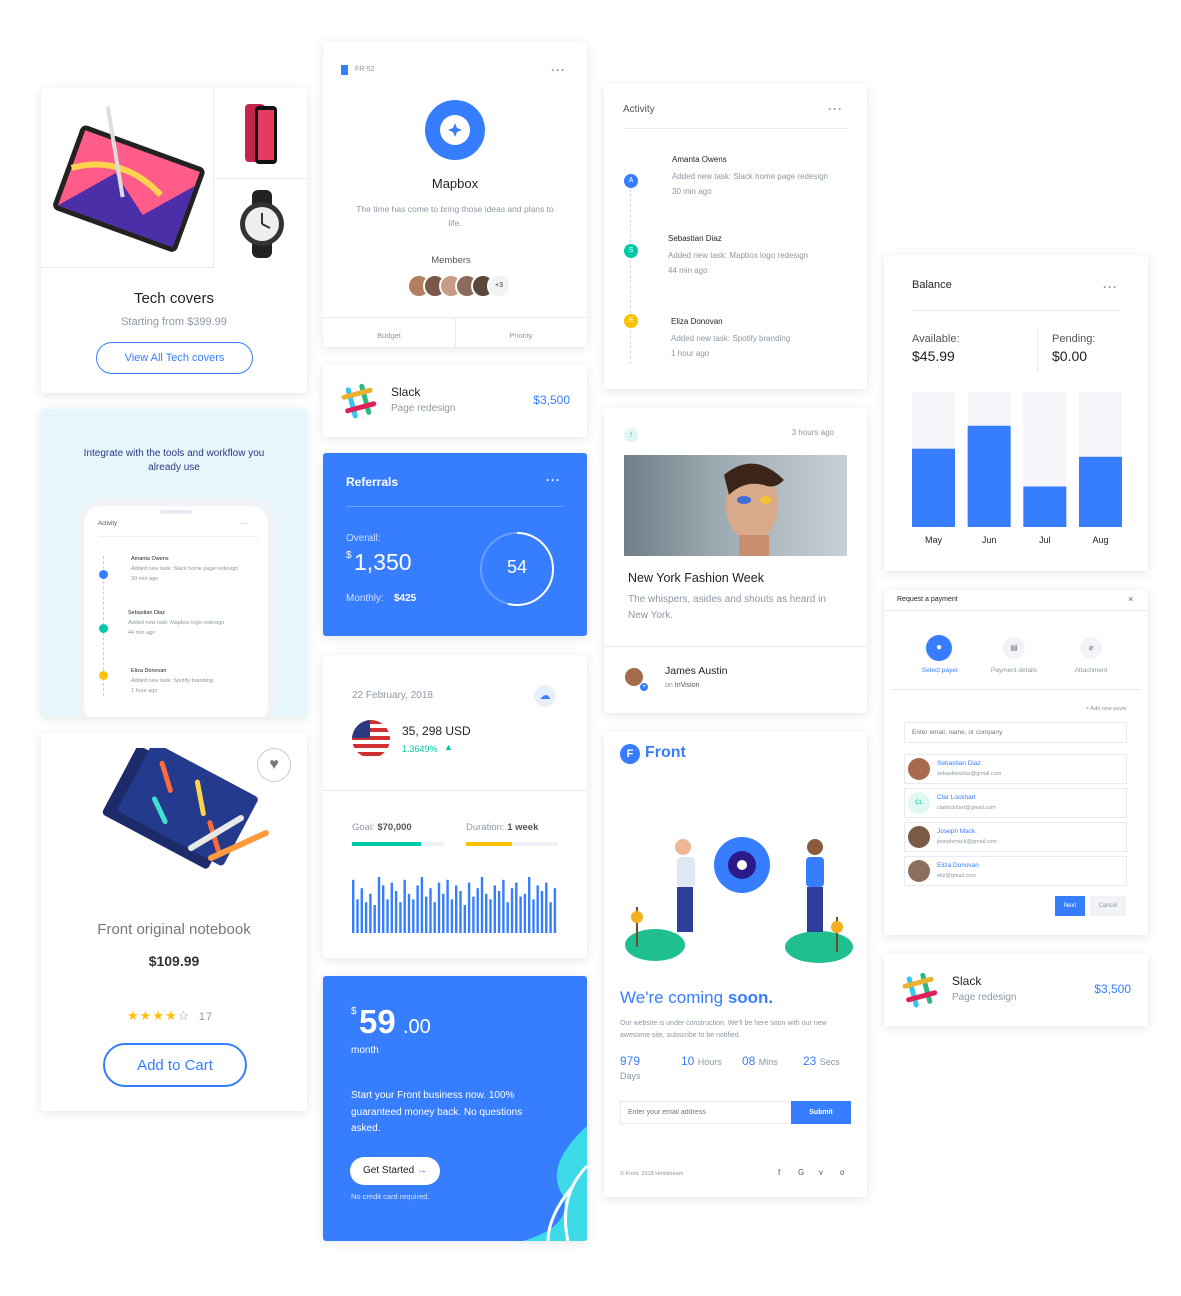 The height and width of the screenshot is (1296, 1181). Describe the element at coordinates (1070, 906) in the screenshot. I see `next-button: Next` at that location.